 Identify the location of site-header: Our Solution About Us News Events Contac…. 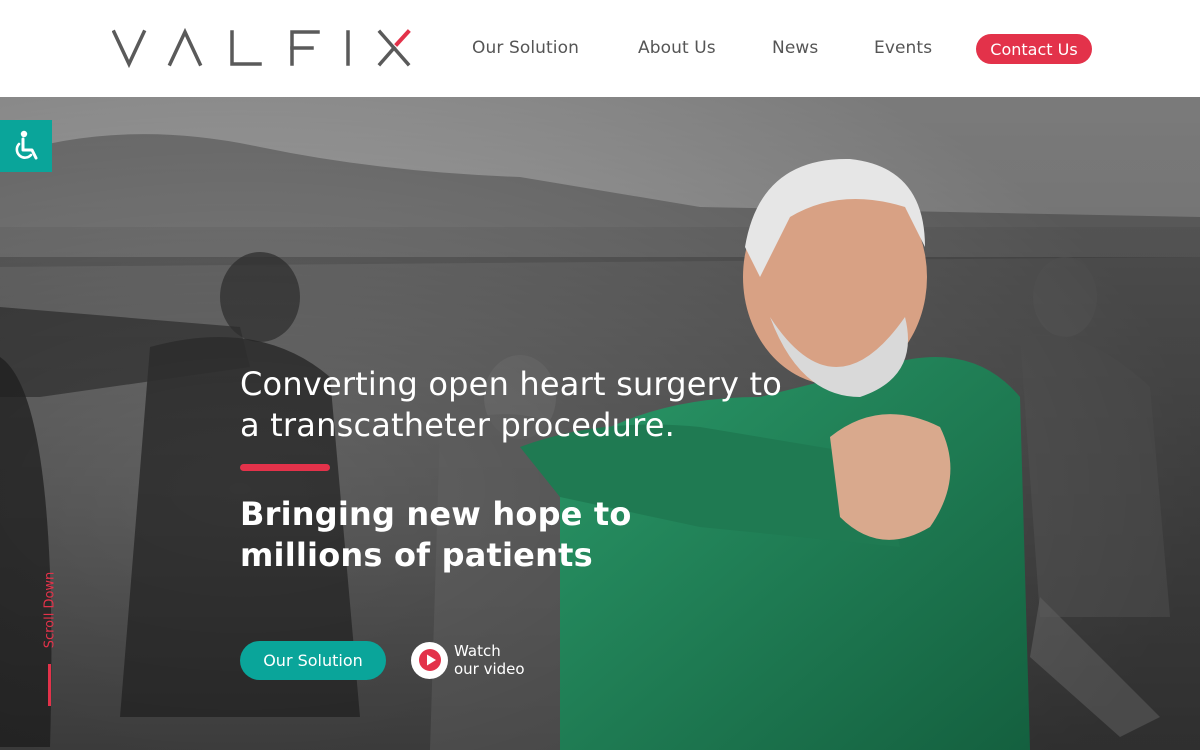
(600, 48).